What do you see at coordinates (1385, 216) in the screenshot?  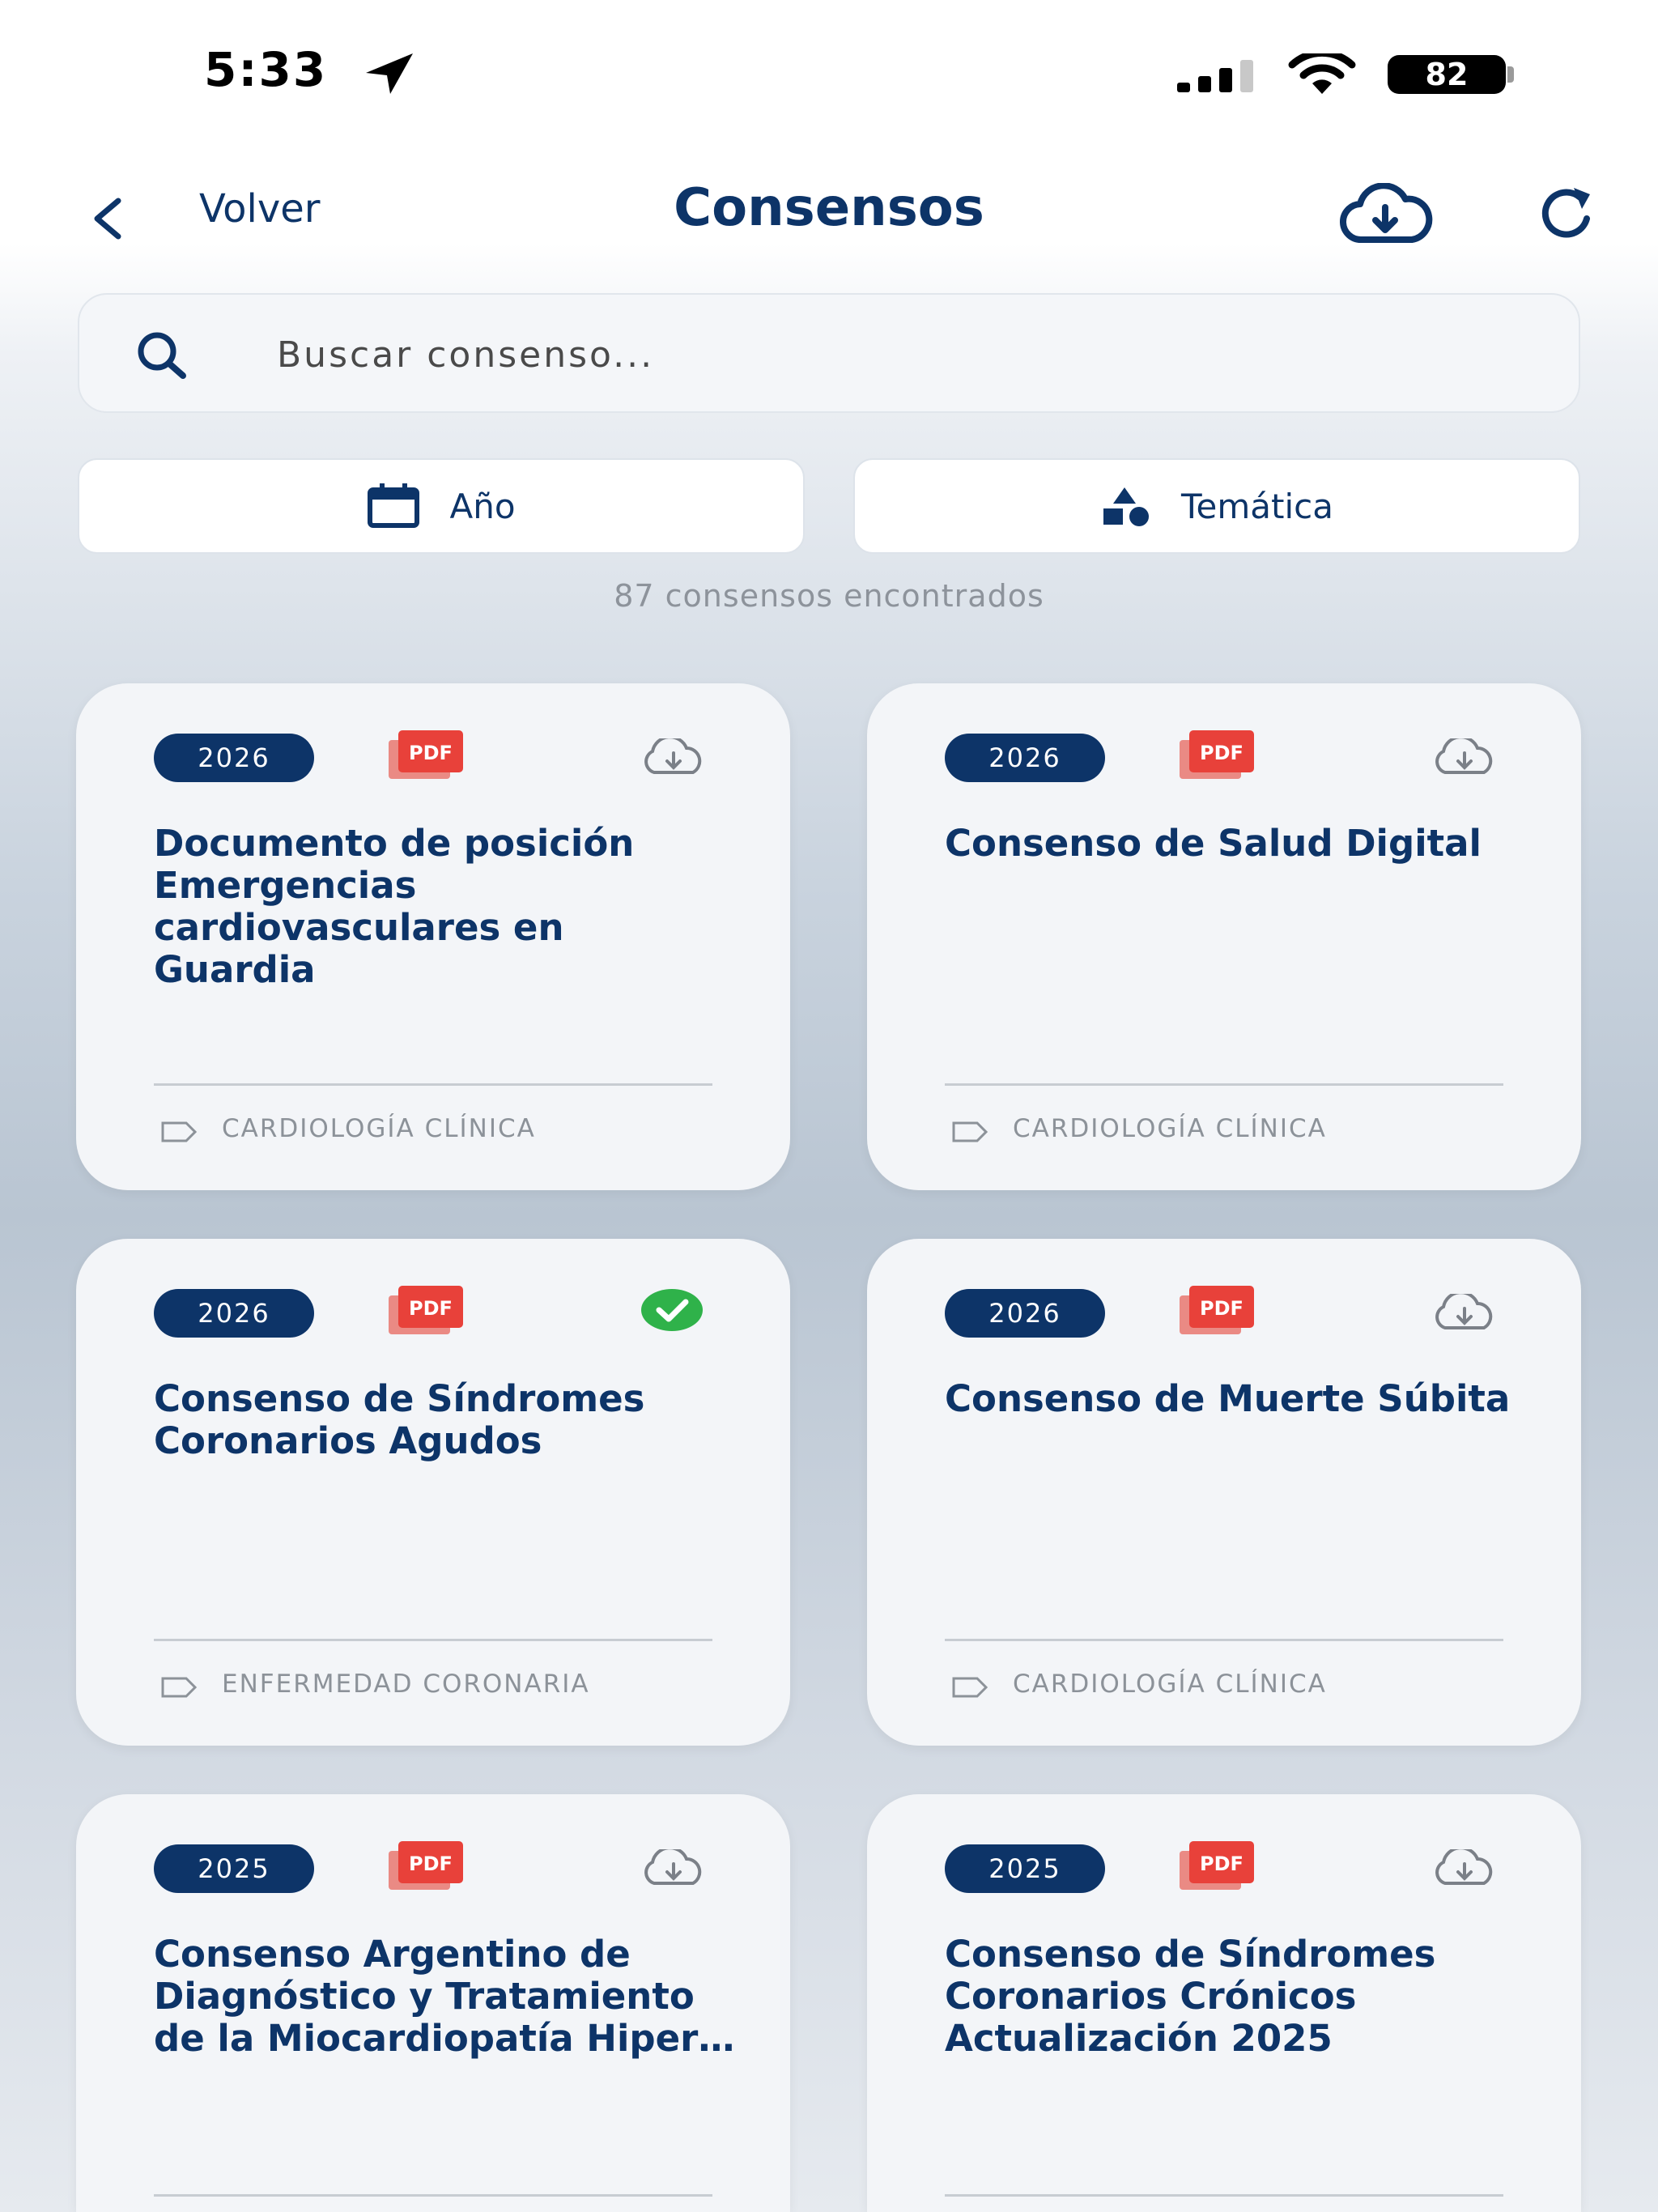 I see `cloud-download-all-icon` at bounding box center [1385, 216].